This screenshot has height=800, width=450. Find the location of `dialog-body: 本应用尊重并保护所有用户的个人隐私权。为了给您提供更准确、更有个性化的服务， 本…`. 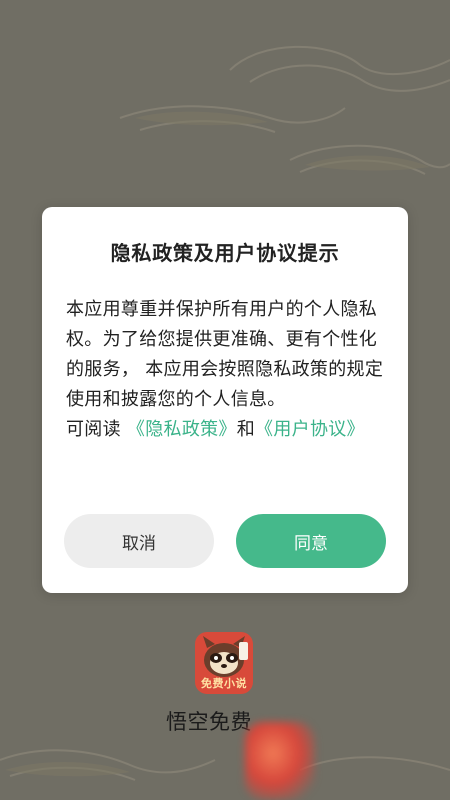

dialog-body: 本应用尊重并保护所有用户的个人隐私权。为了给您提供更准确、更有个性化的服务， 本… is located at coordinates (226, 370).